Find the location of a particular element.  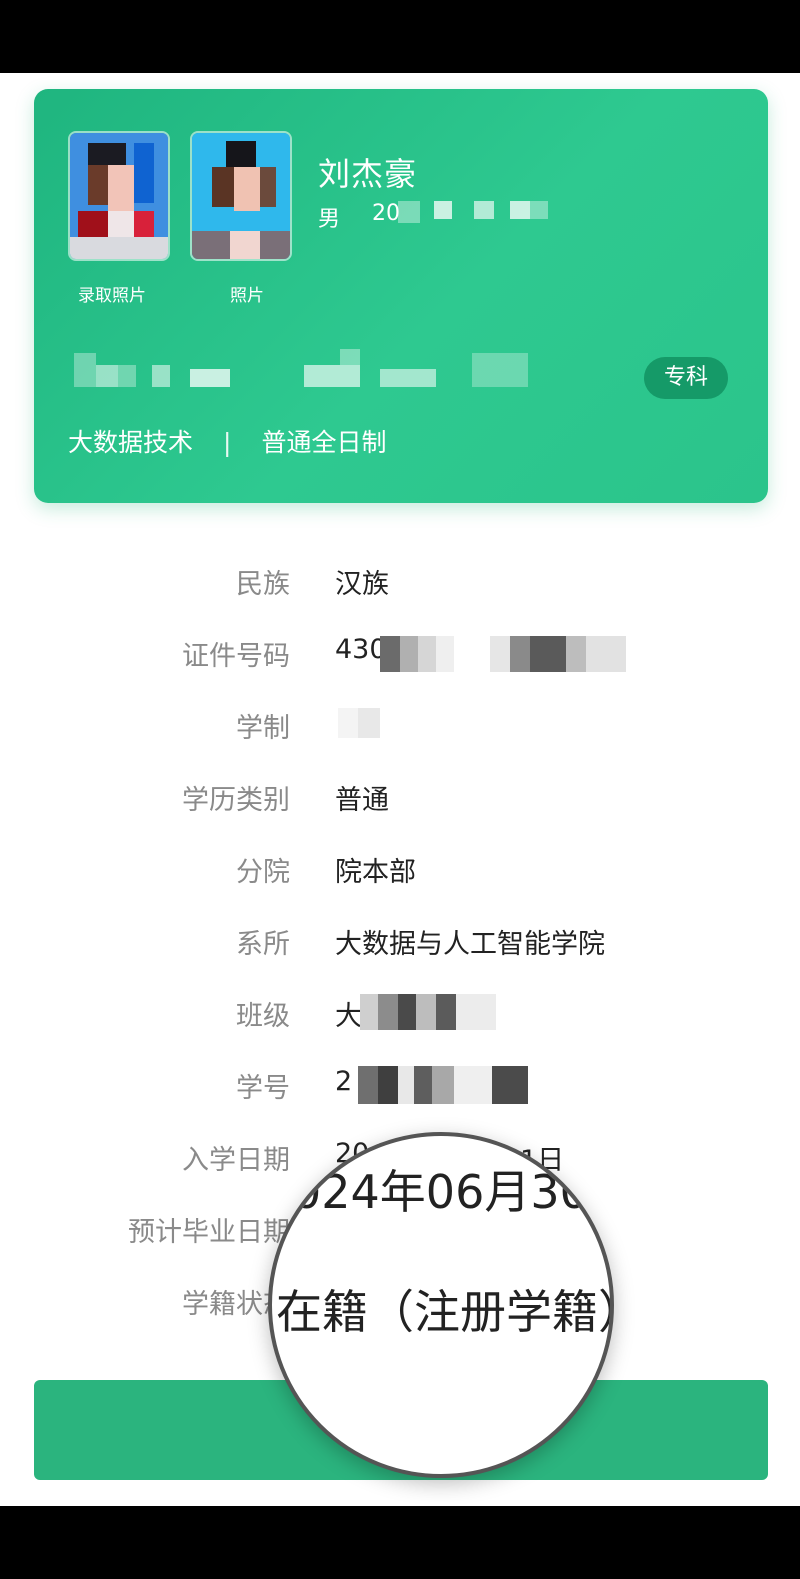

info-row-duration: 学制 is located at coordinates (400, 731).